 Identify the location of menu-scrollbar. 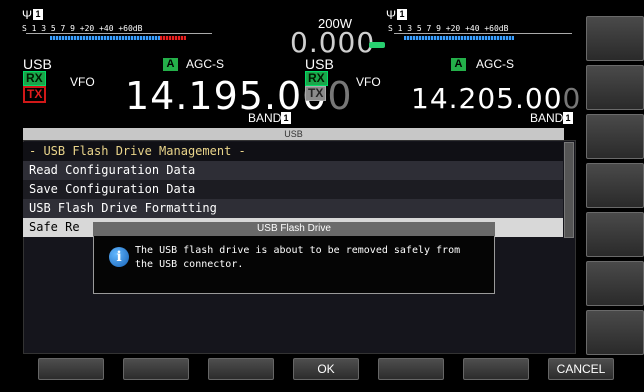
(569, 190).